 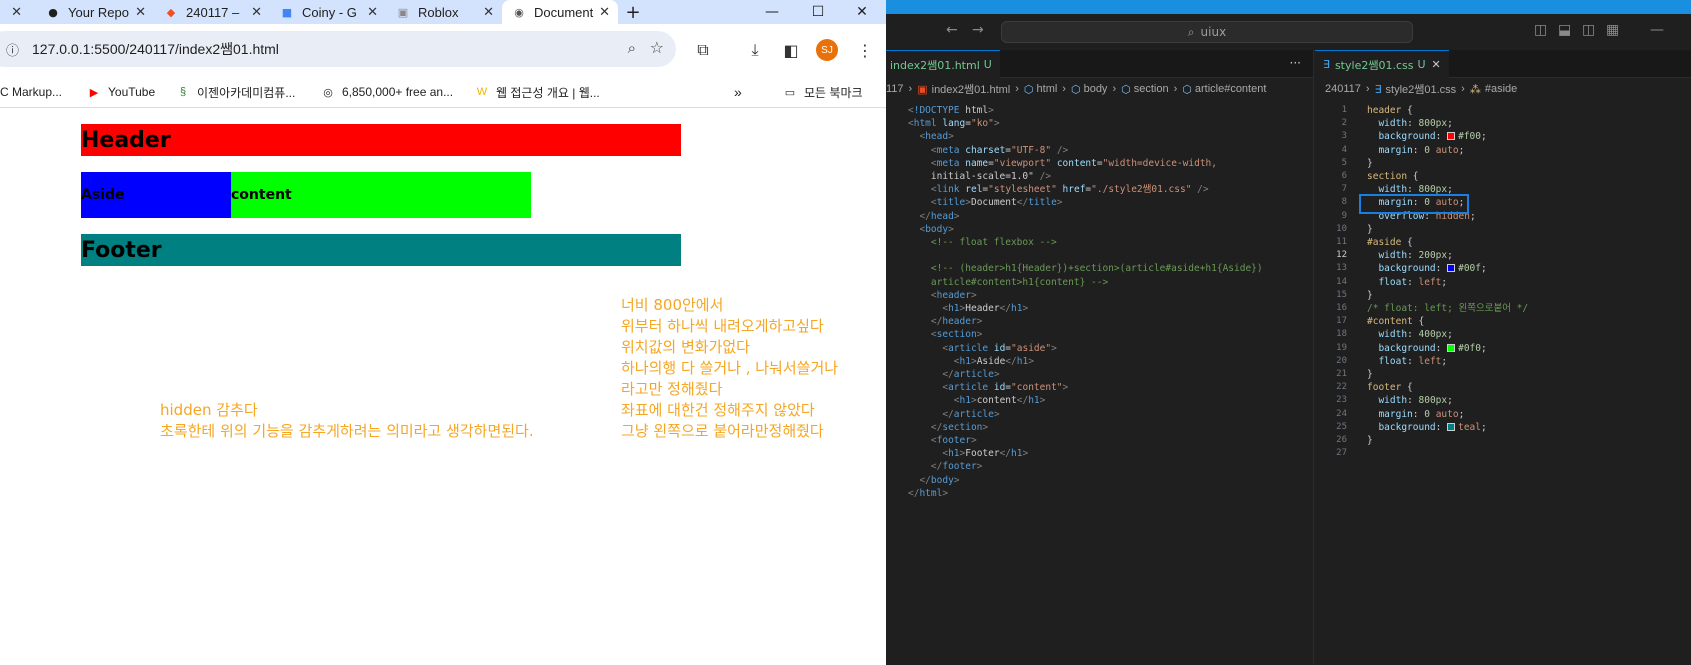 I want to click on tab-partial: ✕, so click(x=18, y=12).